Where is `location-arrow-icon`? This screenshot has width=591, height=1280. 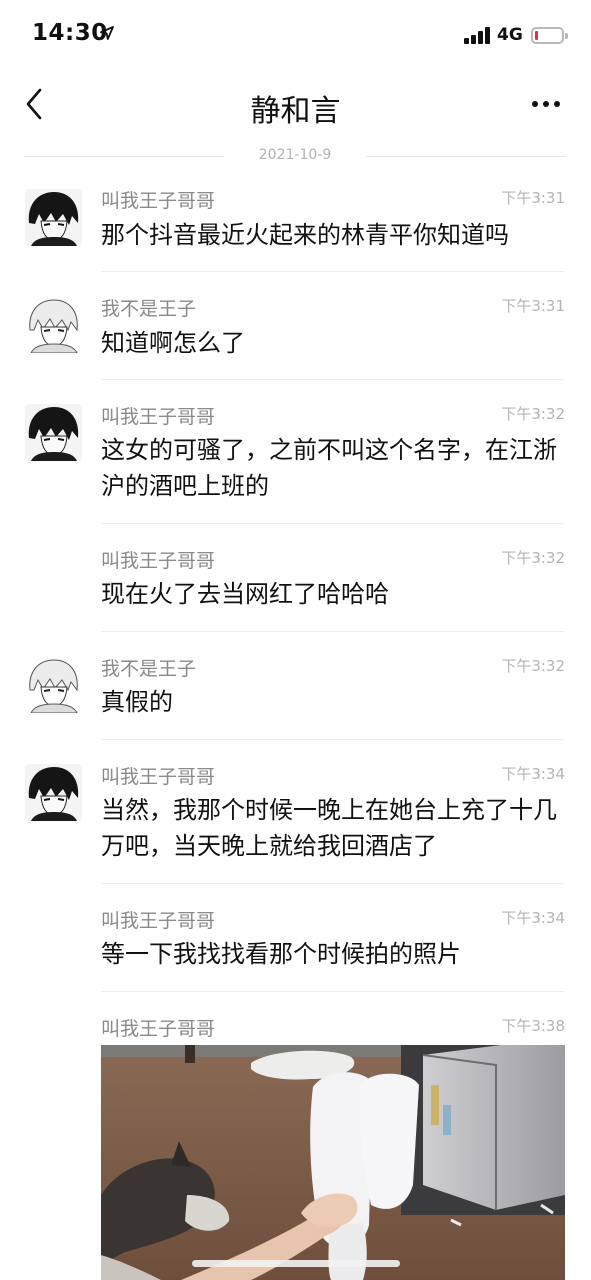
location-arrow-icon is located at coordinates (107, 33).